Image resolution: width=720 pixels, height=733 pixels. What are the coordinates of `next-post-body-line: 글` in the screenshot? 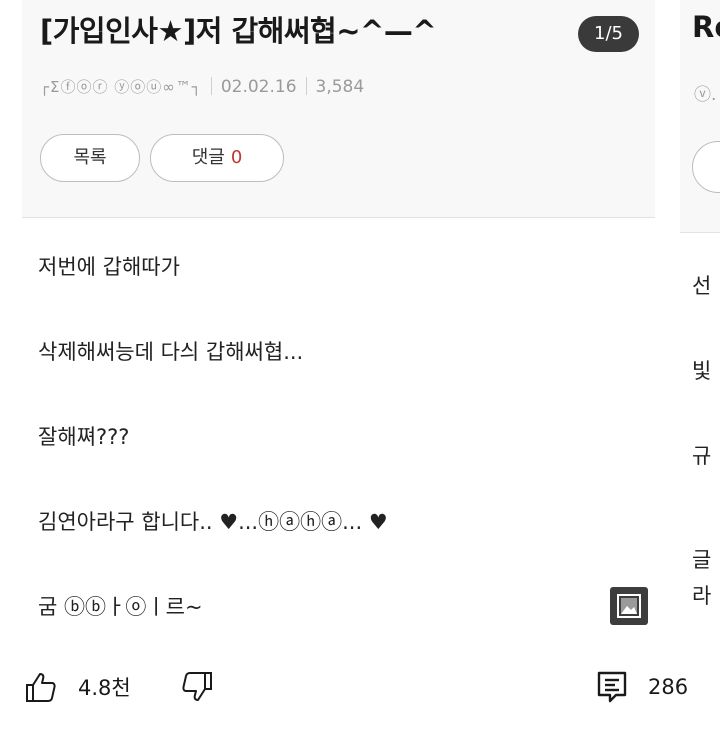 It's located at (702, 560).